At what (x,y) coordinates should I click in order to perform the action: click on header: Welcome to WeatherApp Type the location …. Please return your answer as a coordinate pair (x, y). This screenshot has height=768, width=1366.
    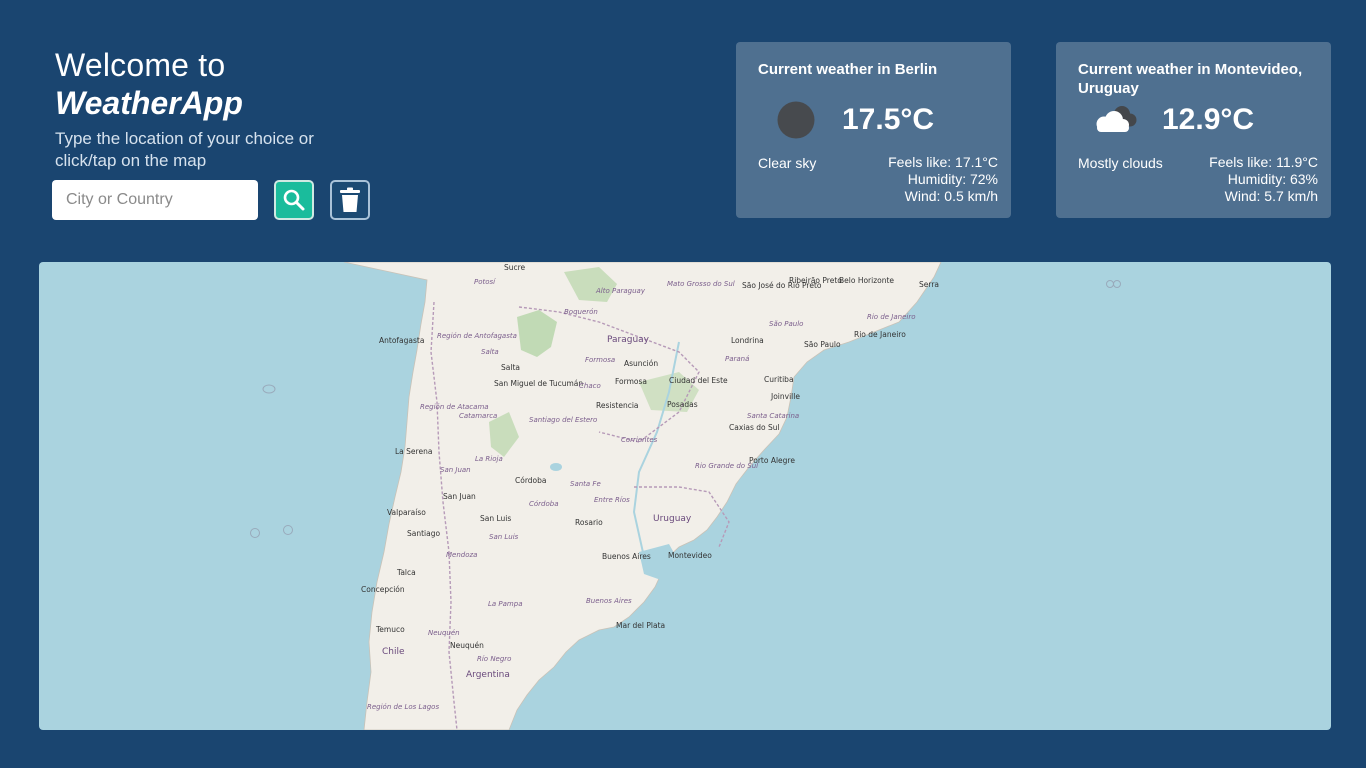
    Looking at the image, I should click on (205, 109).